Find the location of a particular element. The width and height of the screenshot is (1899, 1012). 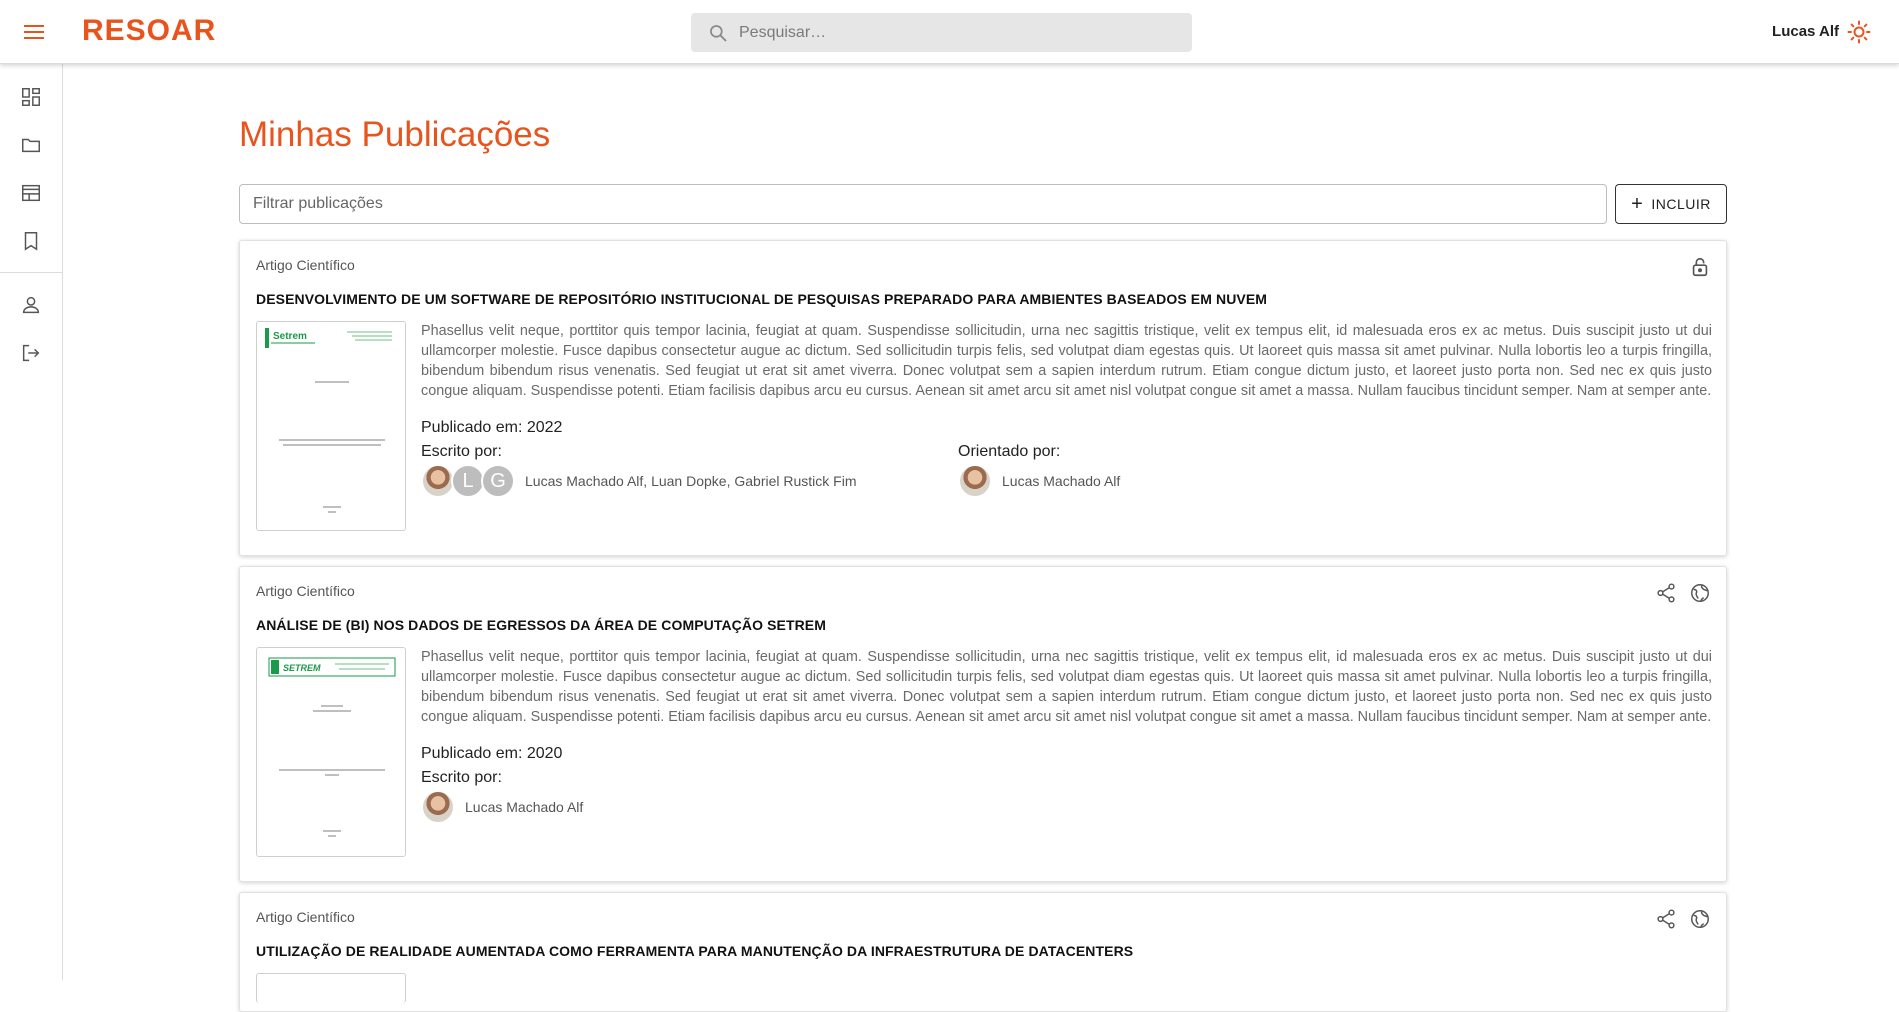

svg-text: Setrem is located at coordinates (290, 336).